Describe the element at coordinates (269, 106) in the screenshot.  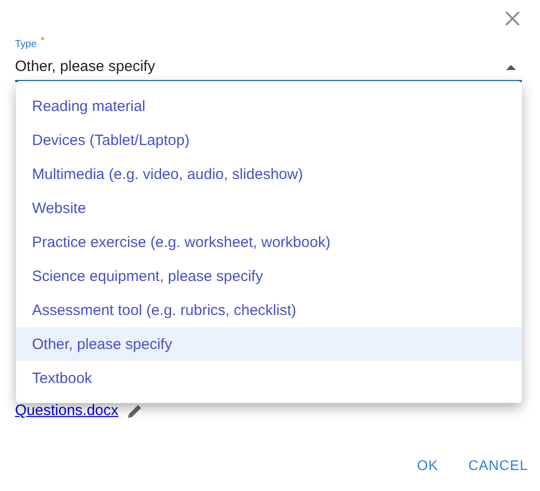
I see `menu-item: Reading material` at that location.